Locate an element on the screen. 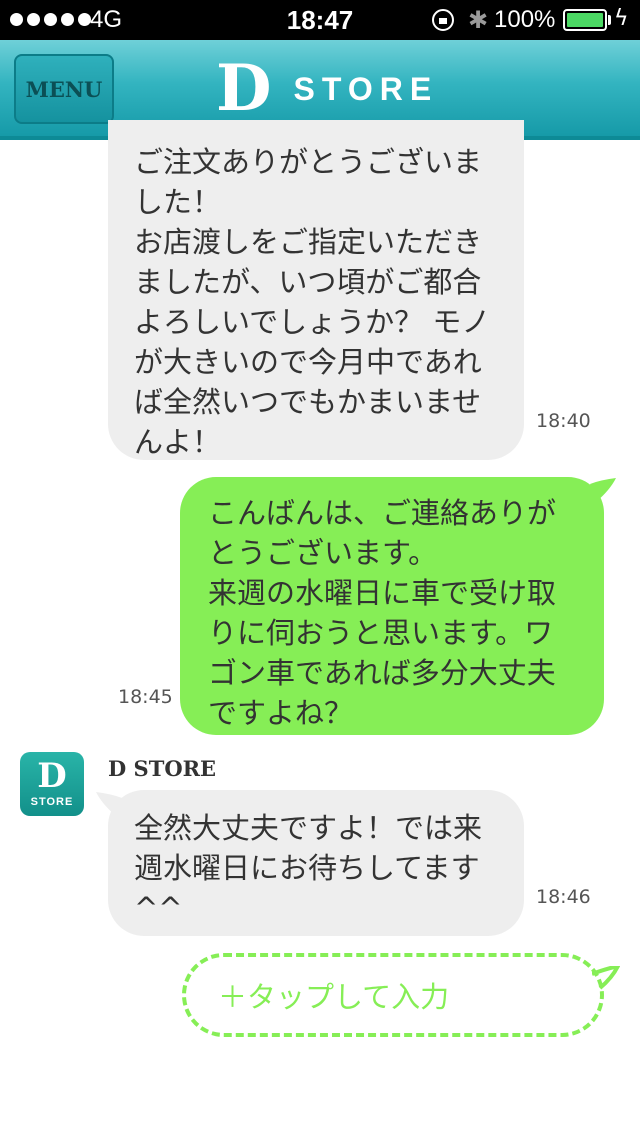 This screenshot has height=1136, width=640. message-line: した！ is located at coordinates (178, 202).